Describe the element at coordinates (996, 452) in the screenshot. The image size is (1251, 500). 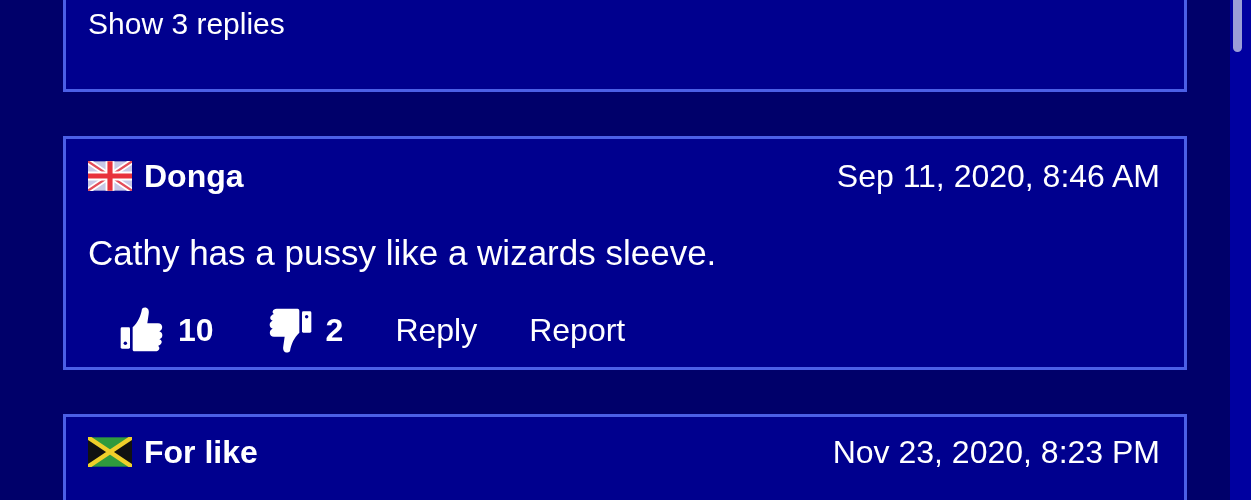
I see `comment-date: Nov 23, 2020, 8:23 PM` at that location.